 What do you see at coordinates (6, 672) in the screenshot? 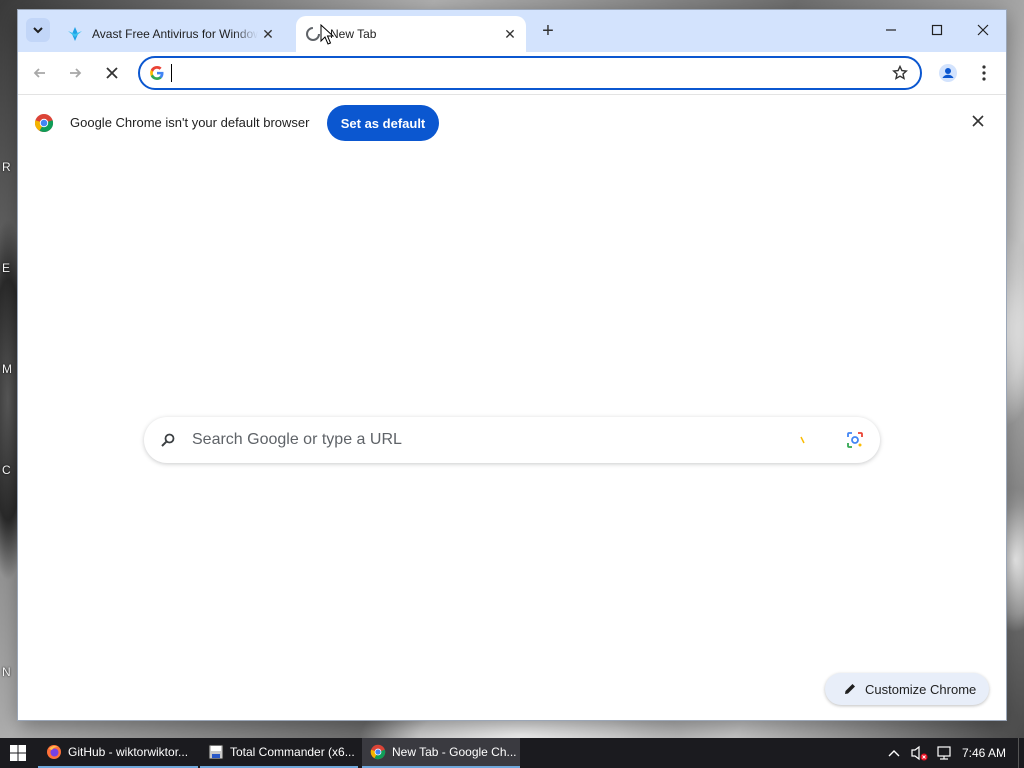
I see `desktop-icon-label: N` at bounding box center [6, 672].